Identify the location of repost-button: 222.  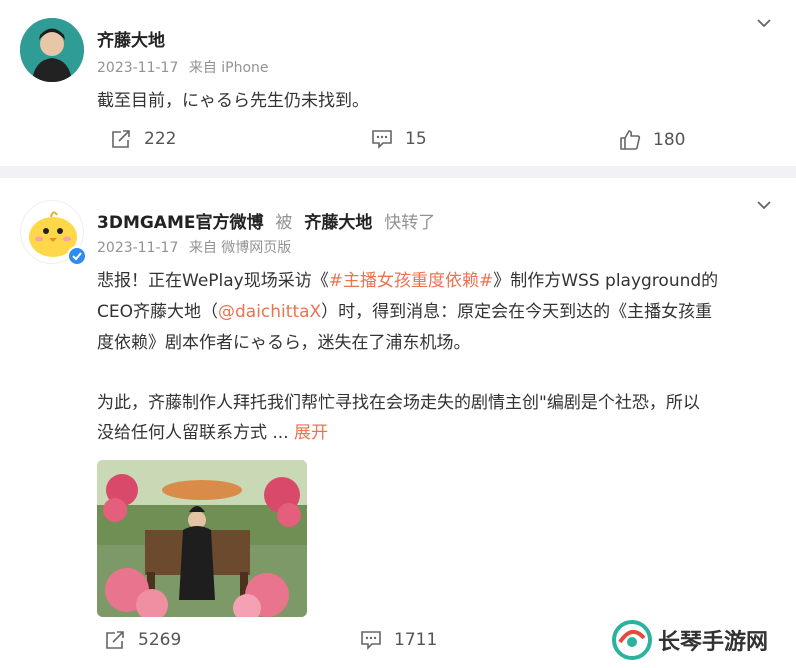
(143, 139).